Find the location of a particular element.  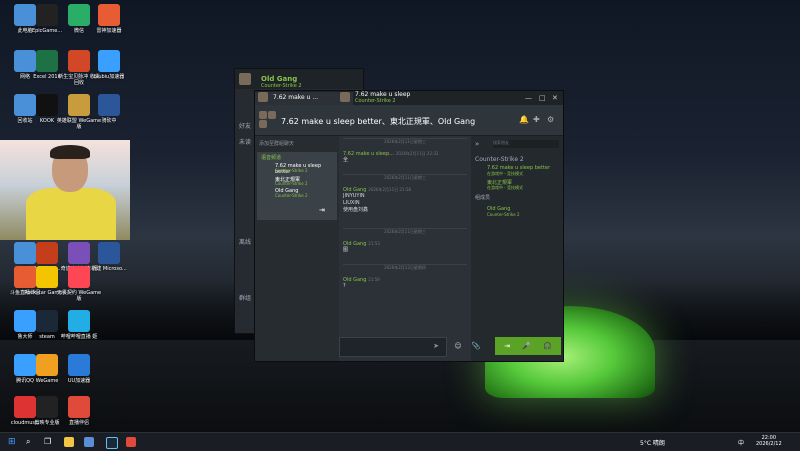

desktop-icon: 雷神加速器 is located at coordinates (109, 19).